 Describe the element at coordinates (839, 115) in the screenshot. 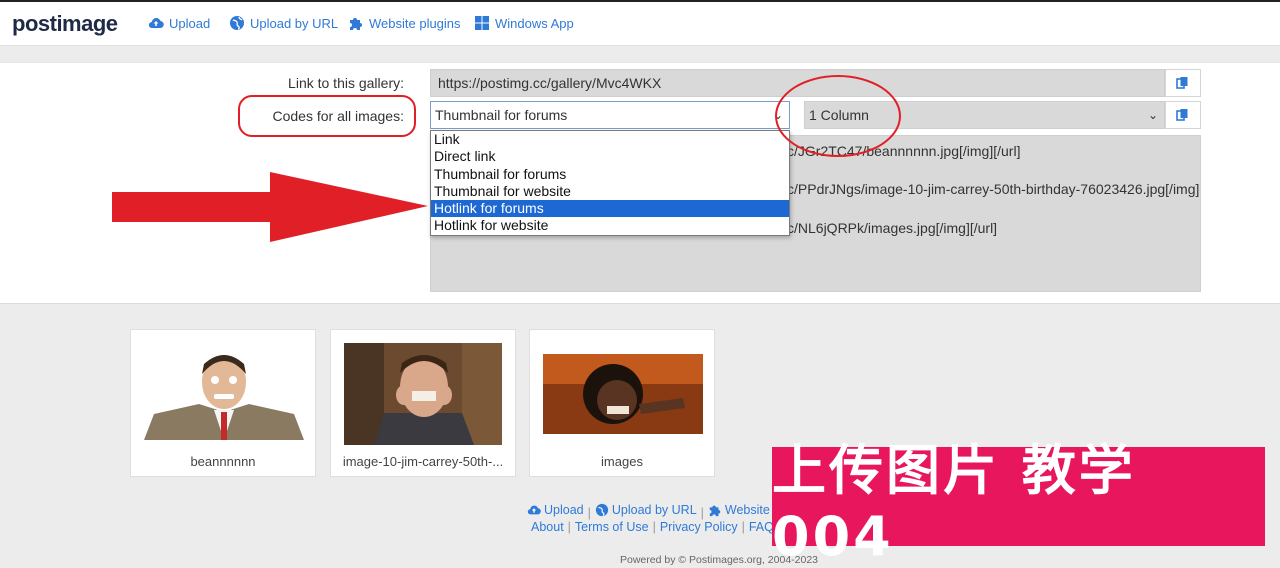

I see `columns-value: 1 Column` at that location.